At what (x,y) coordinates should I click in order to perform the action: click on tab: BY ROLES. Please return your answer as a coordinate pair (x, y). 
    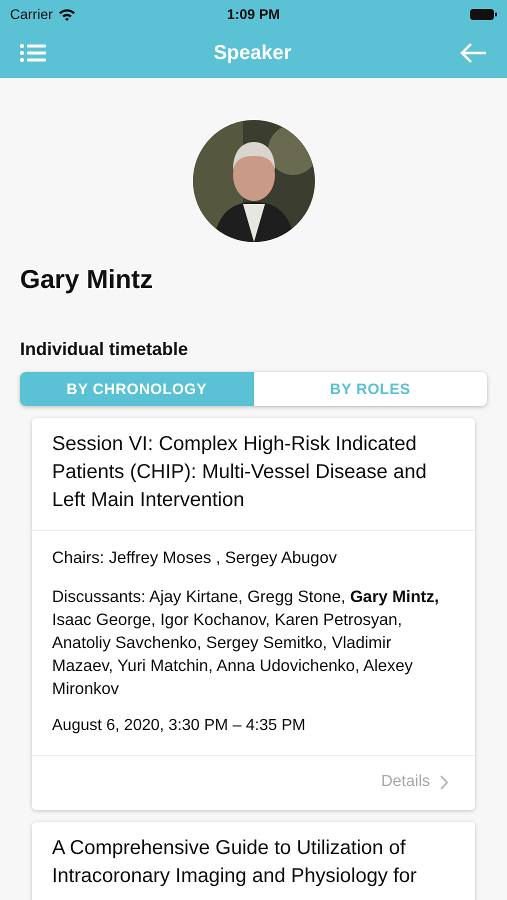
    Looking at the image, I should click on (370, 389).